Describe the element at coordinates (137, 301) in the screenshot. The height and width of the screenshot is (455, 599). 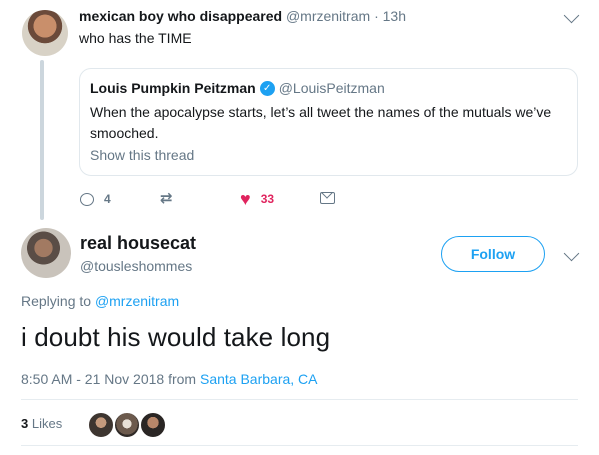
I see `replying-to-mention: @mrzenitram` at that location.